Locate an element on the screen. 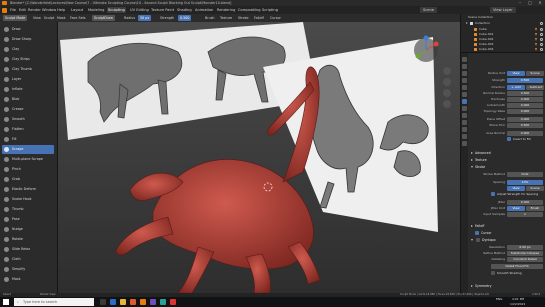 The image size is (545, 307). adjust-strength-checkbox is located at coordinates (493, 194).